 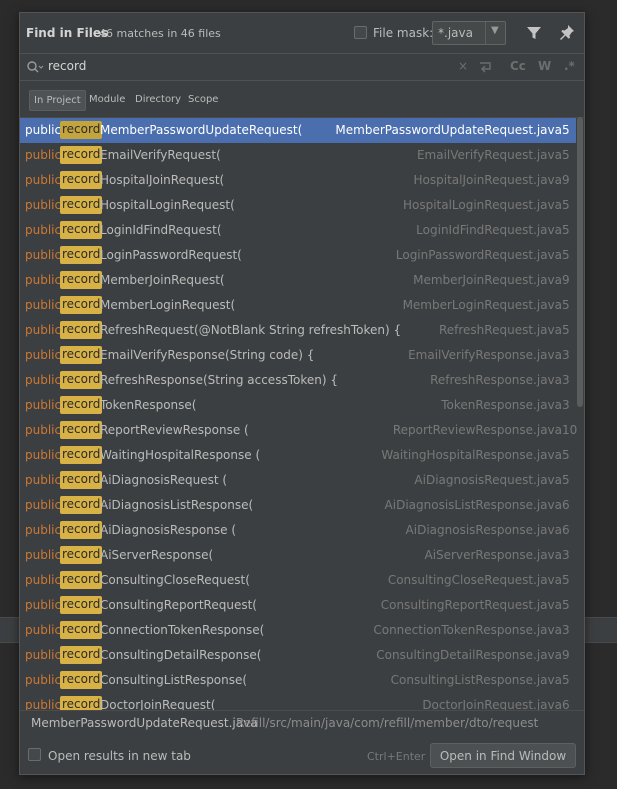 What do you see at coordinates (485, 355) in the screenshot?
I see `result-file-name: EmailVerifyResponse.java` at bounding box center [485, 355].